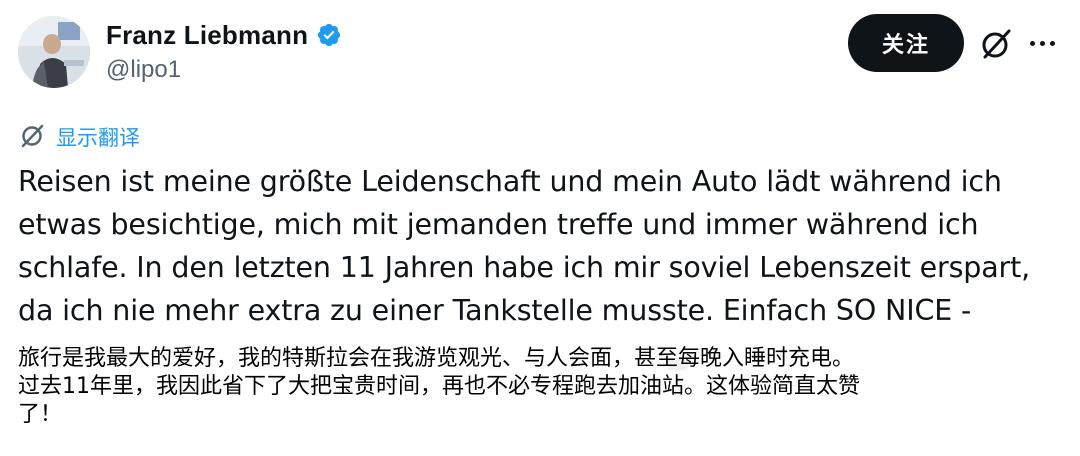  What do you see at coordinates (98, 137) in the screenshot?
I see `show-translation-label: 显示翻译` at bounding box center [98, 137].